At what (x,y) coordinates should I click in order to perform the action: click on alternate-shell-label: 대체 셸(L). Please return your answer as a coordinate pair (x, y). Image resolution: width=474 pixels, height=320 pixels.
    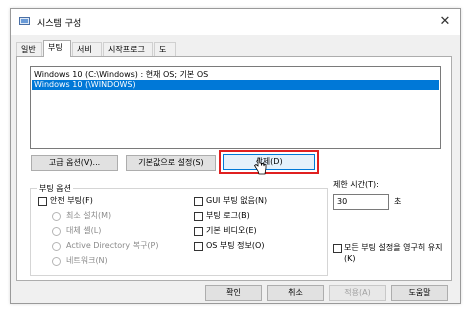
    Looking at the image, I should click on (84, 230).